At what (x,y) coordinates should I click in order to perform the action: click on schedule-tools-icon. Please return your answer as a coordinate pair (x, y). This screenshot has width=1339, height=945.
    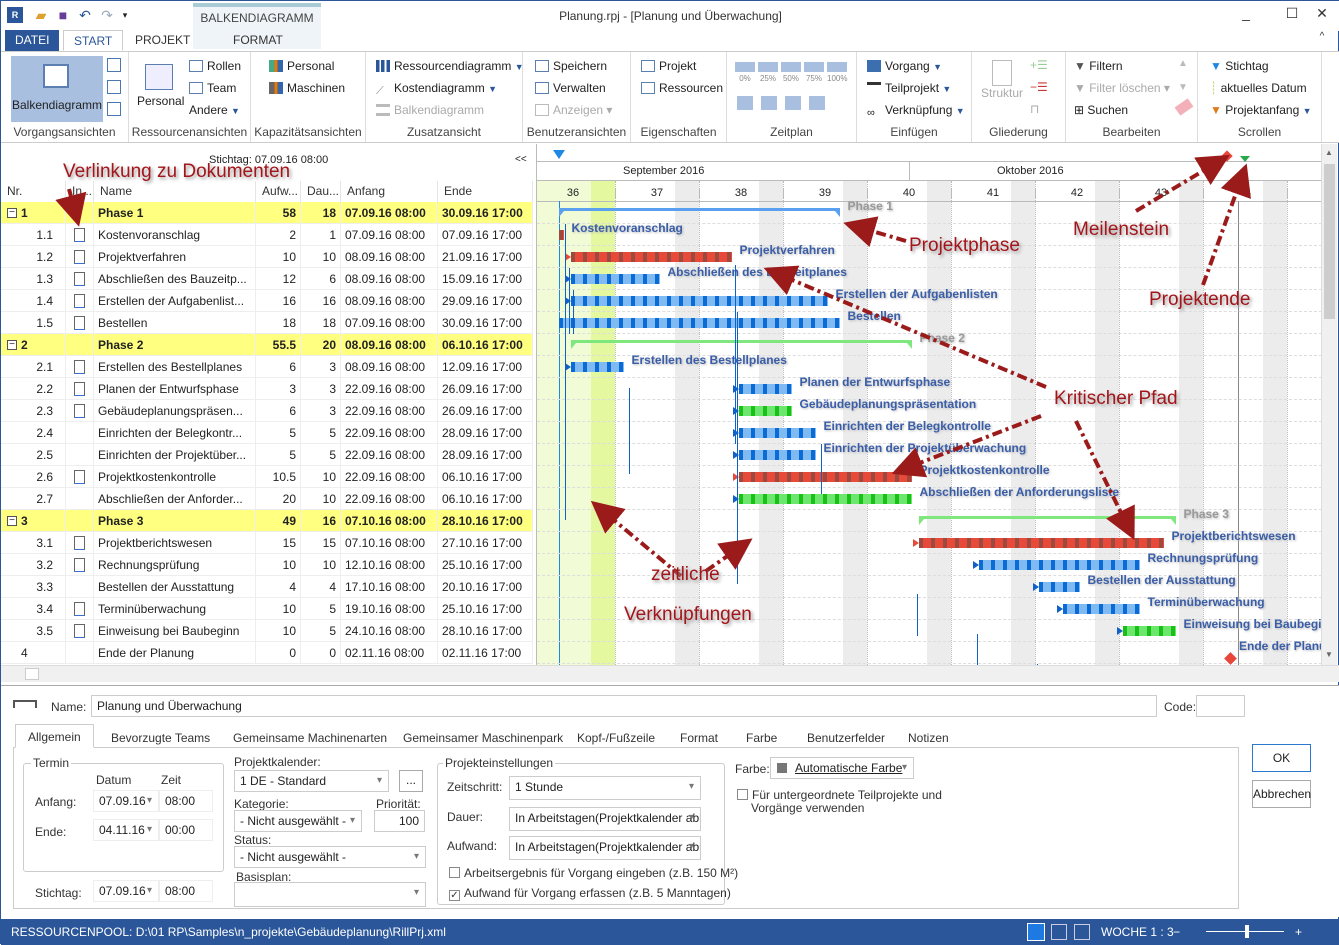
    Looking at the image, I should click on (782, 103).